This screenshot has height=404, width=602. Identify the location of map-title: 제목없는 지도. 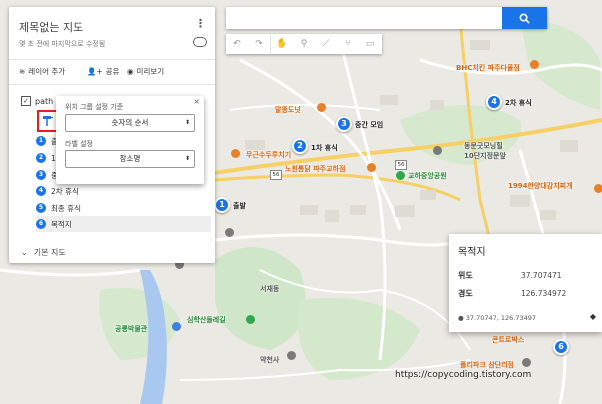
(51, 27).